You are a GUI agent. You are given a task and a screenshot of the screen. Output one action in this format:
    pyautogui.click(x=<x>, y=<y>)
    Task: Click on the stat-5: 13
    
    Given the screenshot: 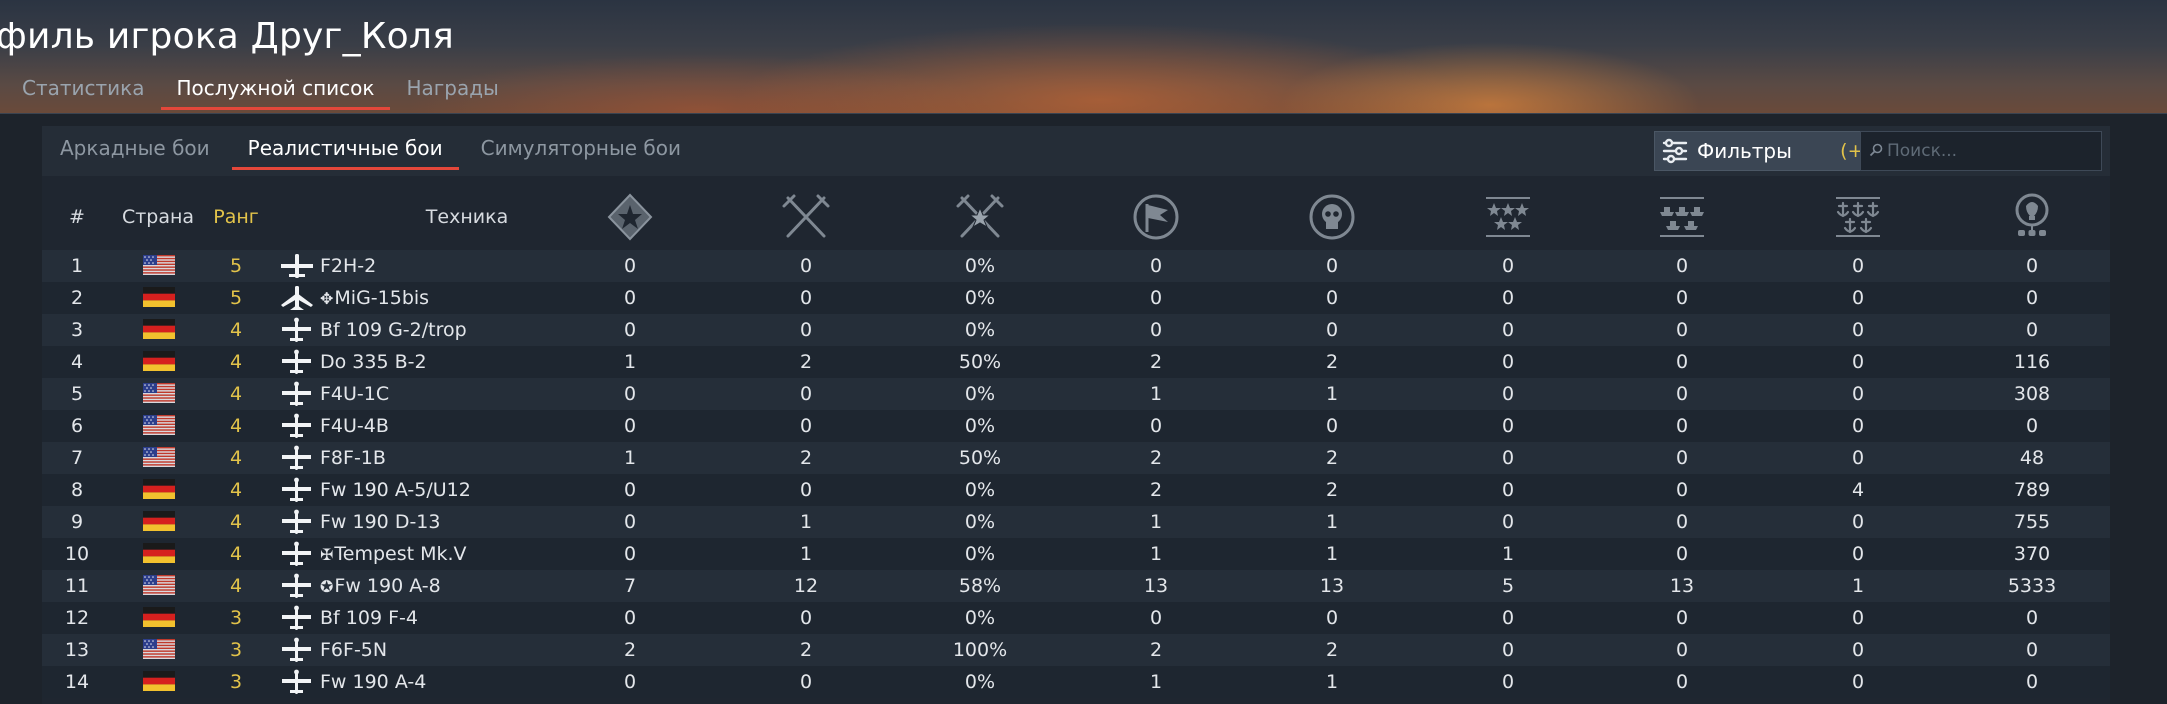 What is the action you would take?
    pyautogui.click(x=1332, y=586)
    